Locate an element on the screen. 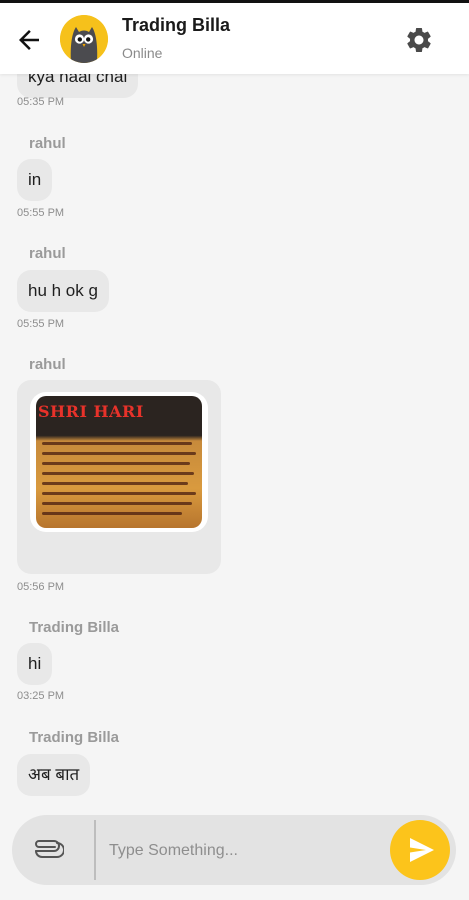 The image size is (469, 900). image-message-bubble: SHRI HARI is located at coordinates (119, 477).